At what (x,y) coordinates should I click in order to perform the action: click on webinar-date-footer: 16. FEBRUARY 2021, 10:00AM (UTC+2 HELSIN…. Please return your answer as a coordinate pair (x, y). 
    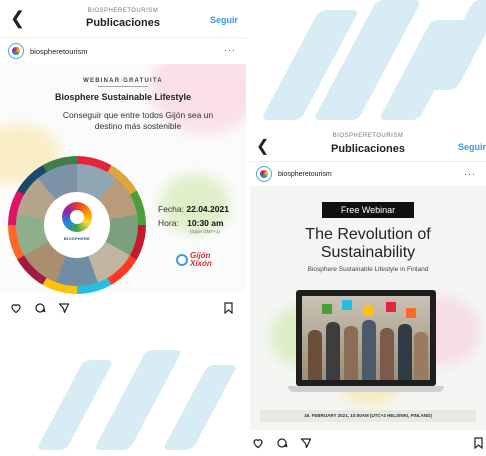
    Looking at the image, I should click on (368, 416).